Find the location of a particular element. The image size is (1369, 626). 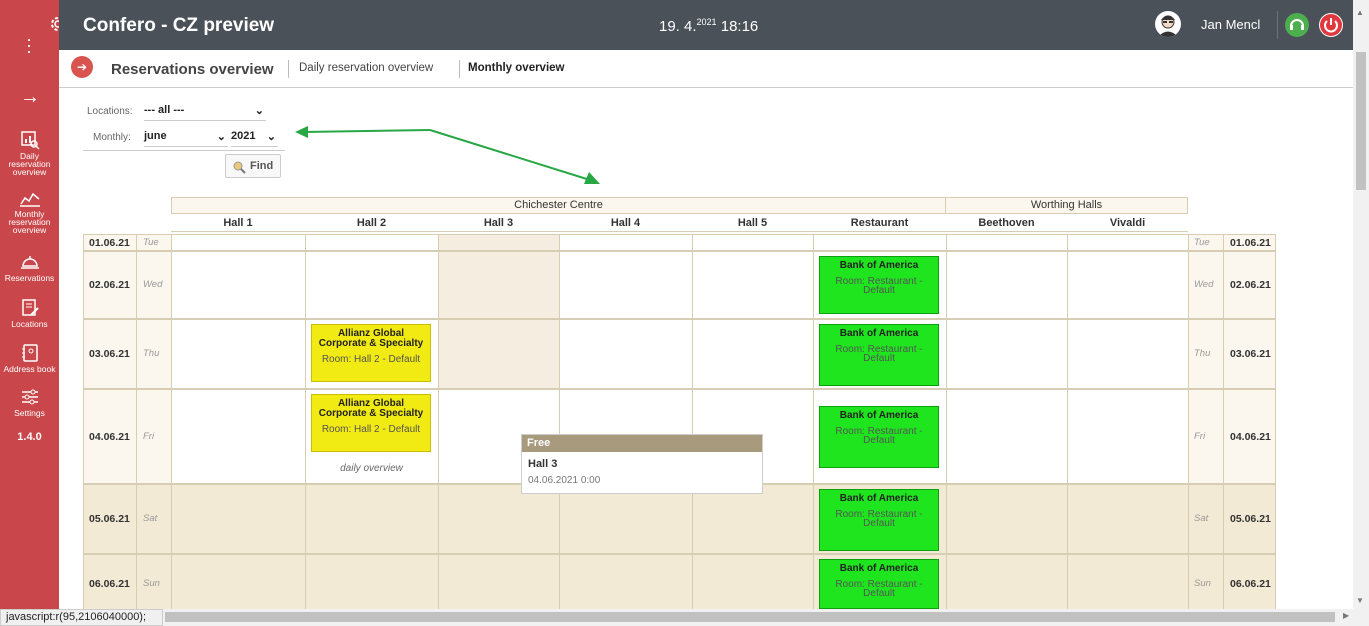

row-date: 01.06.21 is located at coordinates (109, 242).